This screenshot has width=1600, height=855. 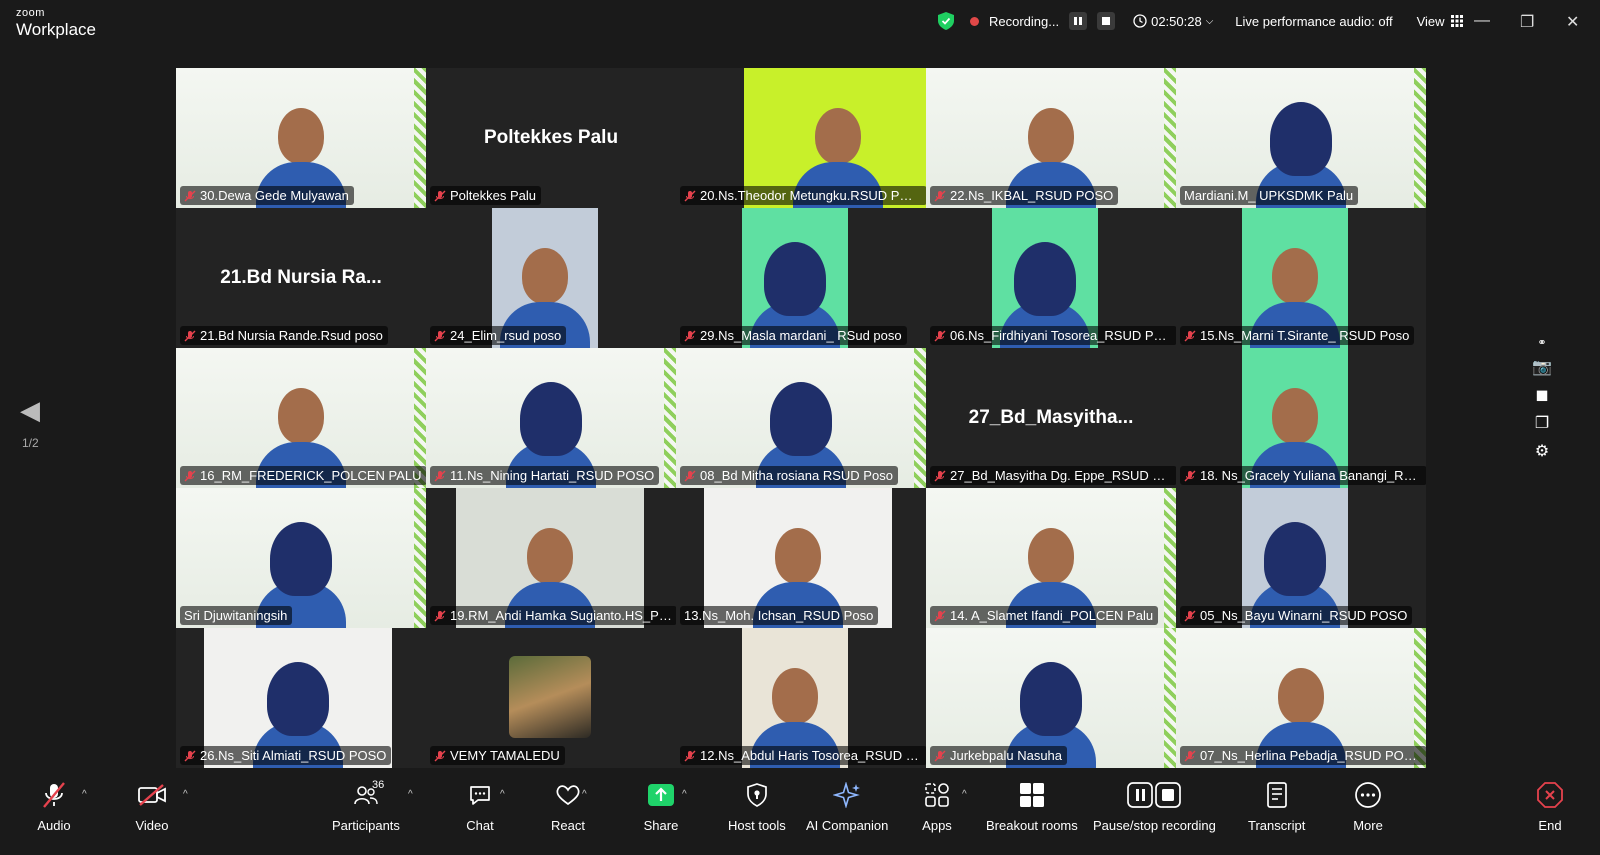 What do you see at coordinates (301, 138) in the screenshot?
I see `participant-tile: 30.Dewa Gede Mulyawan` at bounding box center [301, 138].